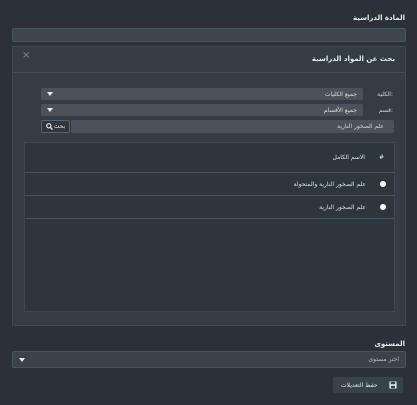 The width and height of the screenshot is (417, 405). Describe the element at coordinates (49, 126) in the screenshot. I see `search-icon` at that location.